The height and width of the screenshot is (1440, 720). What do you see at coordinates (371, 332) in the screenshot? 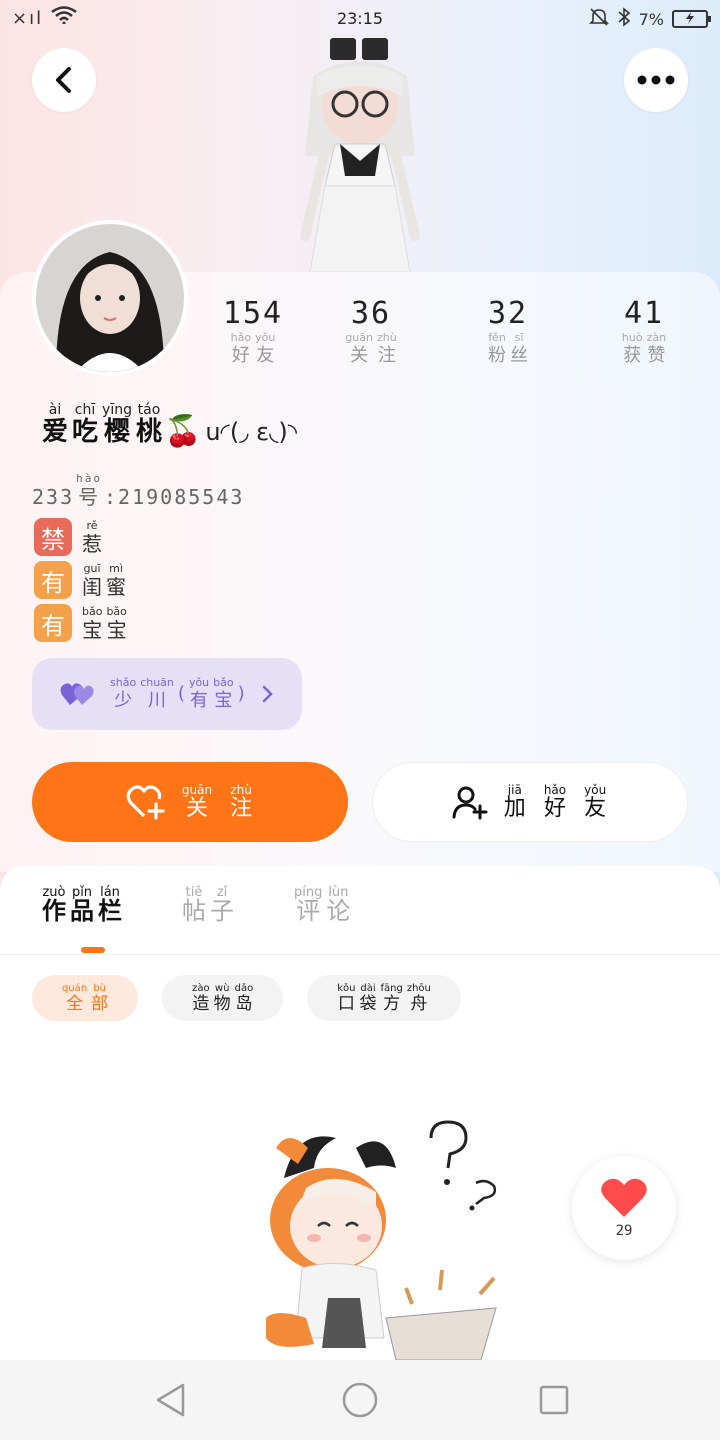
I see `stat-following: 36 guān 关 zhù 注` at bounding box center [371, 332].